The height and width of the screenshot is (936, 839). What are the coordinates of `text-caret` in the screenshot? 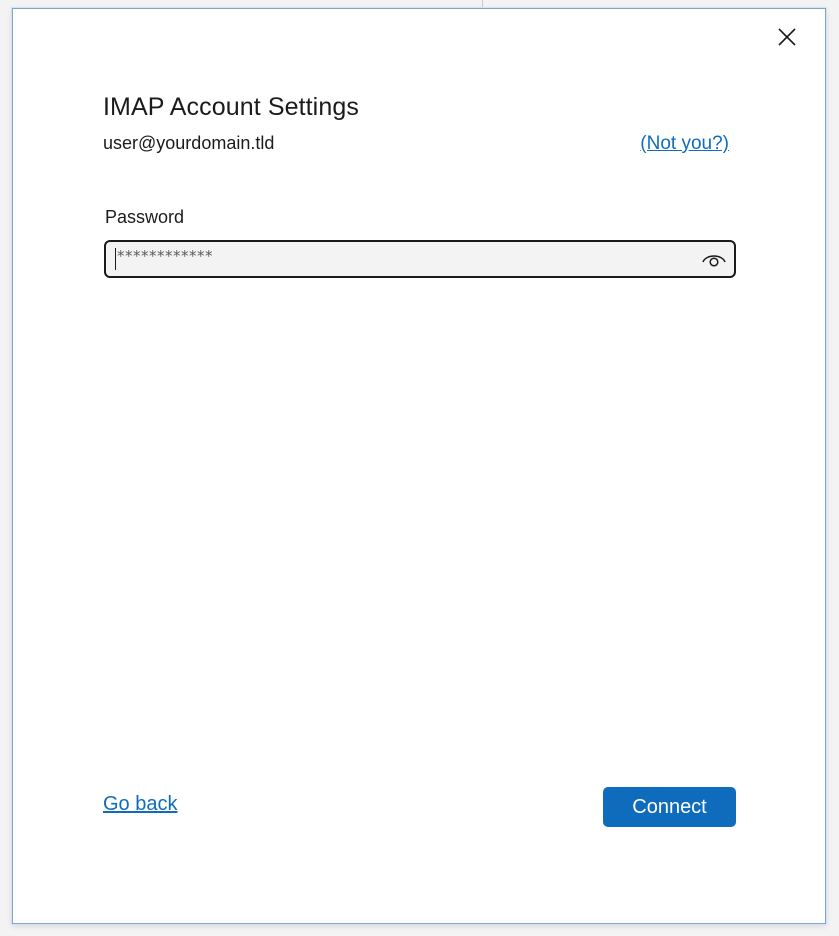 It's located at (115, 259).